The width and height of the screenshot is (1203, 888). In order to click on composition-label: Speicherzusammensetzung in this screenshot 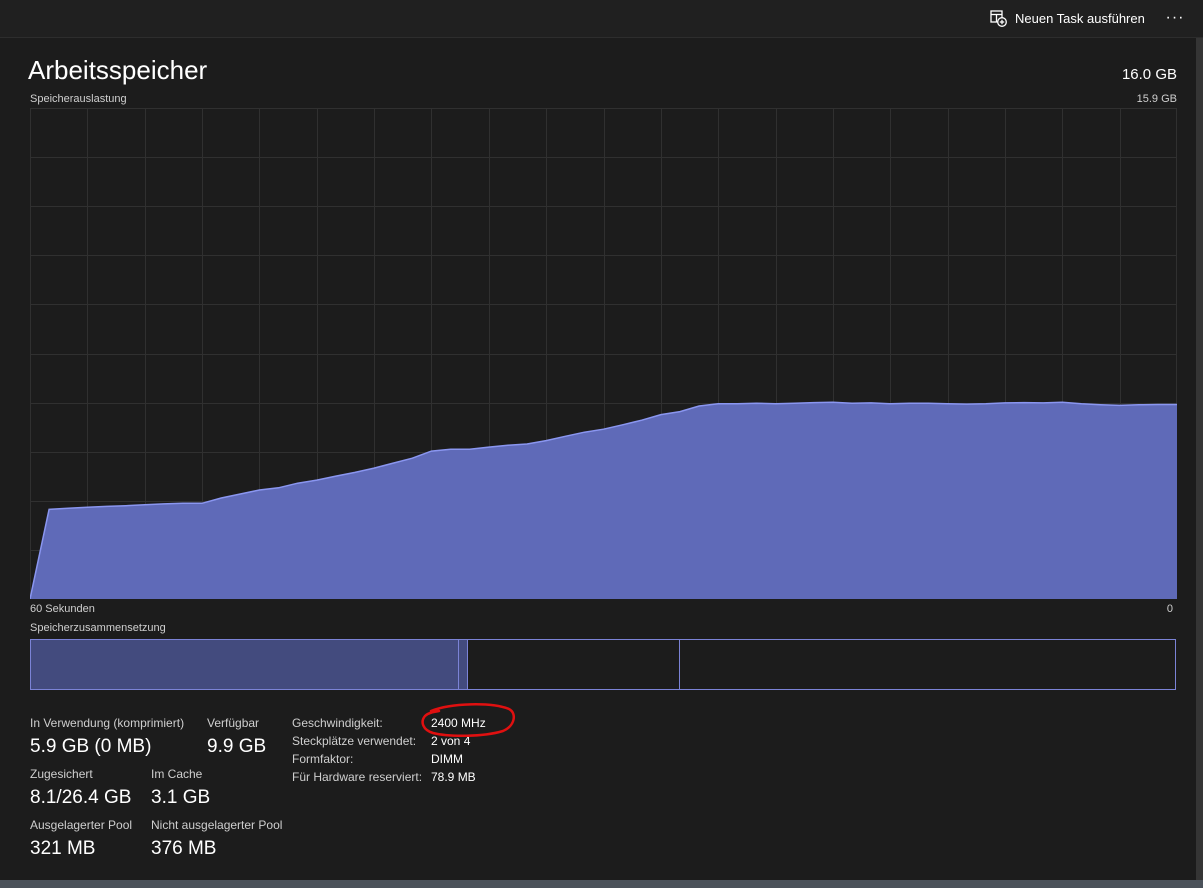, I will do `click(98, 628)`.